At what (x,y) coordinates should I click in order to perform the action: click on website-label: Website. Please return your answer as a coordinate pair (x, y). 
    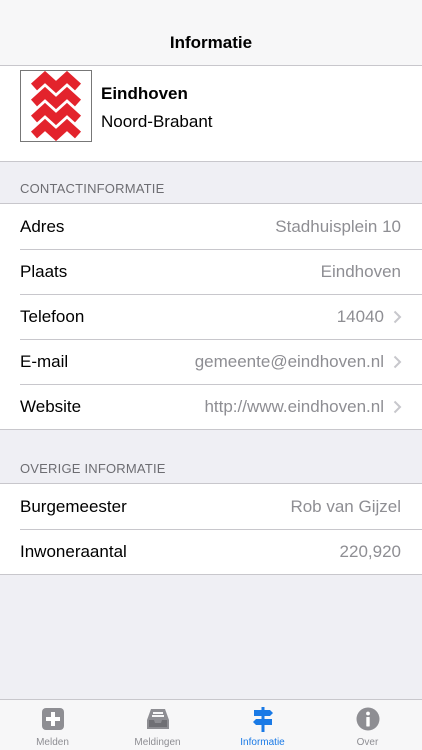
    Looking at the image, I should click on (51, 406).